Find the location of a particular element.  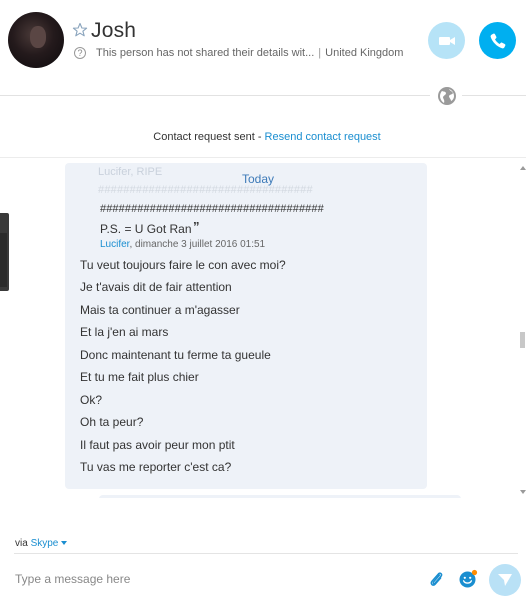

video-call-button is located at coordinates (446, 40).